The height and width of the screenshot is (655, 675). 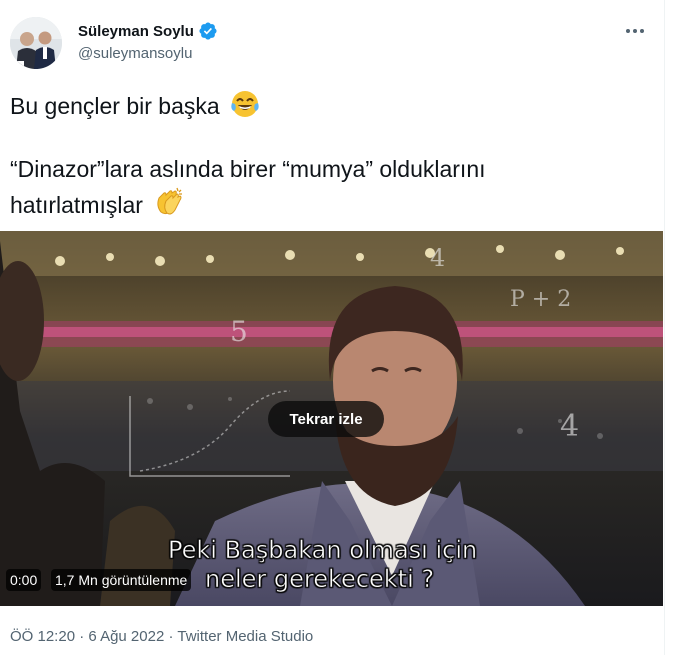 I want to click on avatar-photo-icon, so click(x=36, y=43).